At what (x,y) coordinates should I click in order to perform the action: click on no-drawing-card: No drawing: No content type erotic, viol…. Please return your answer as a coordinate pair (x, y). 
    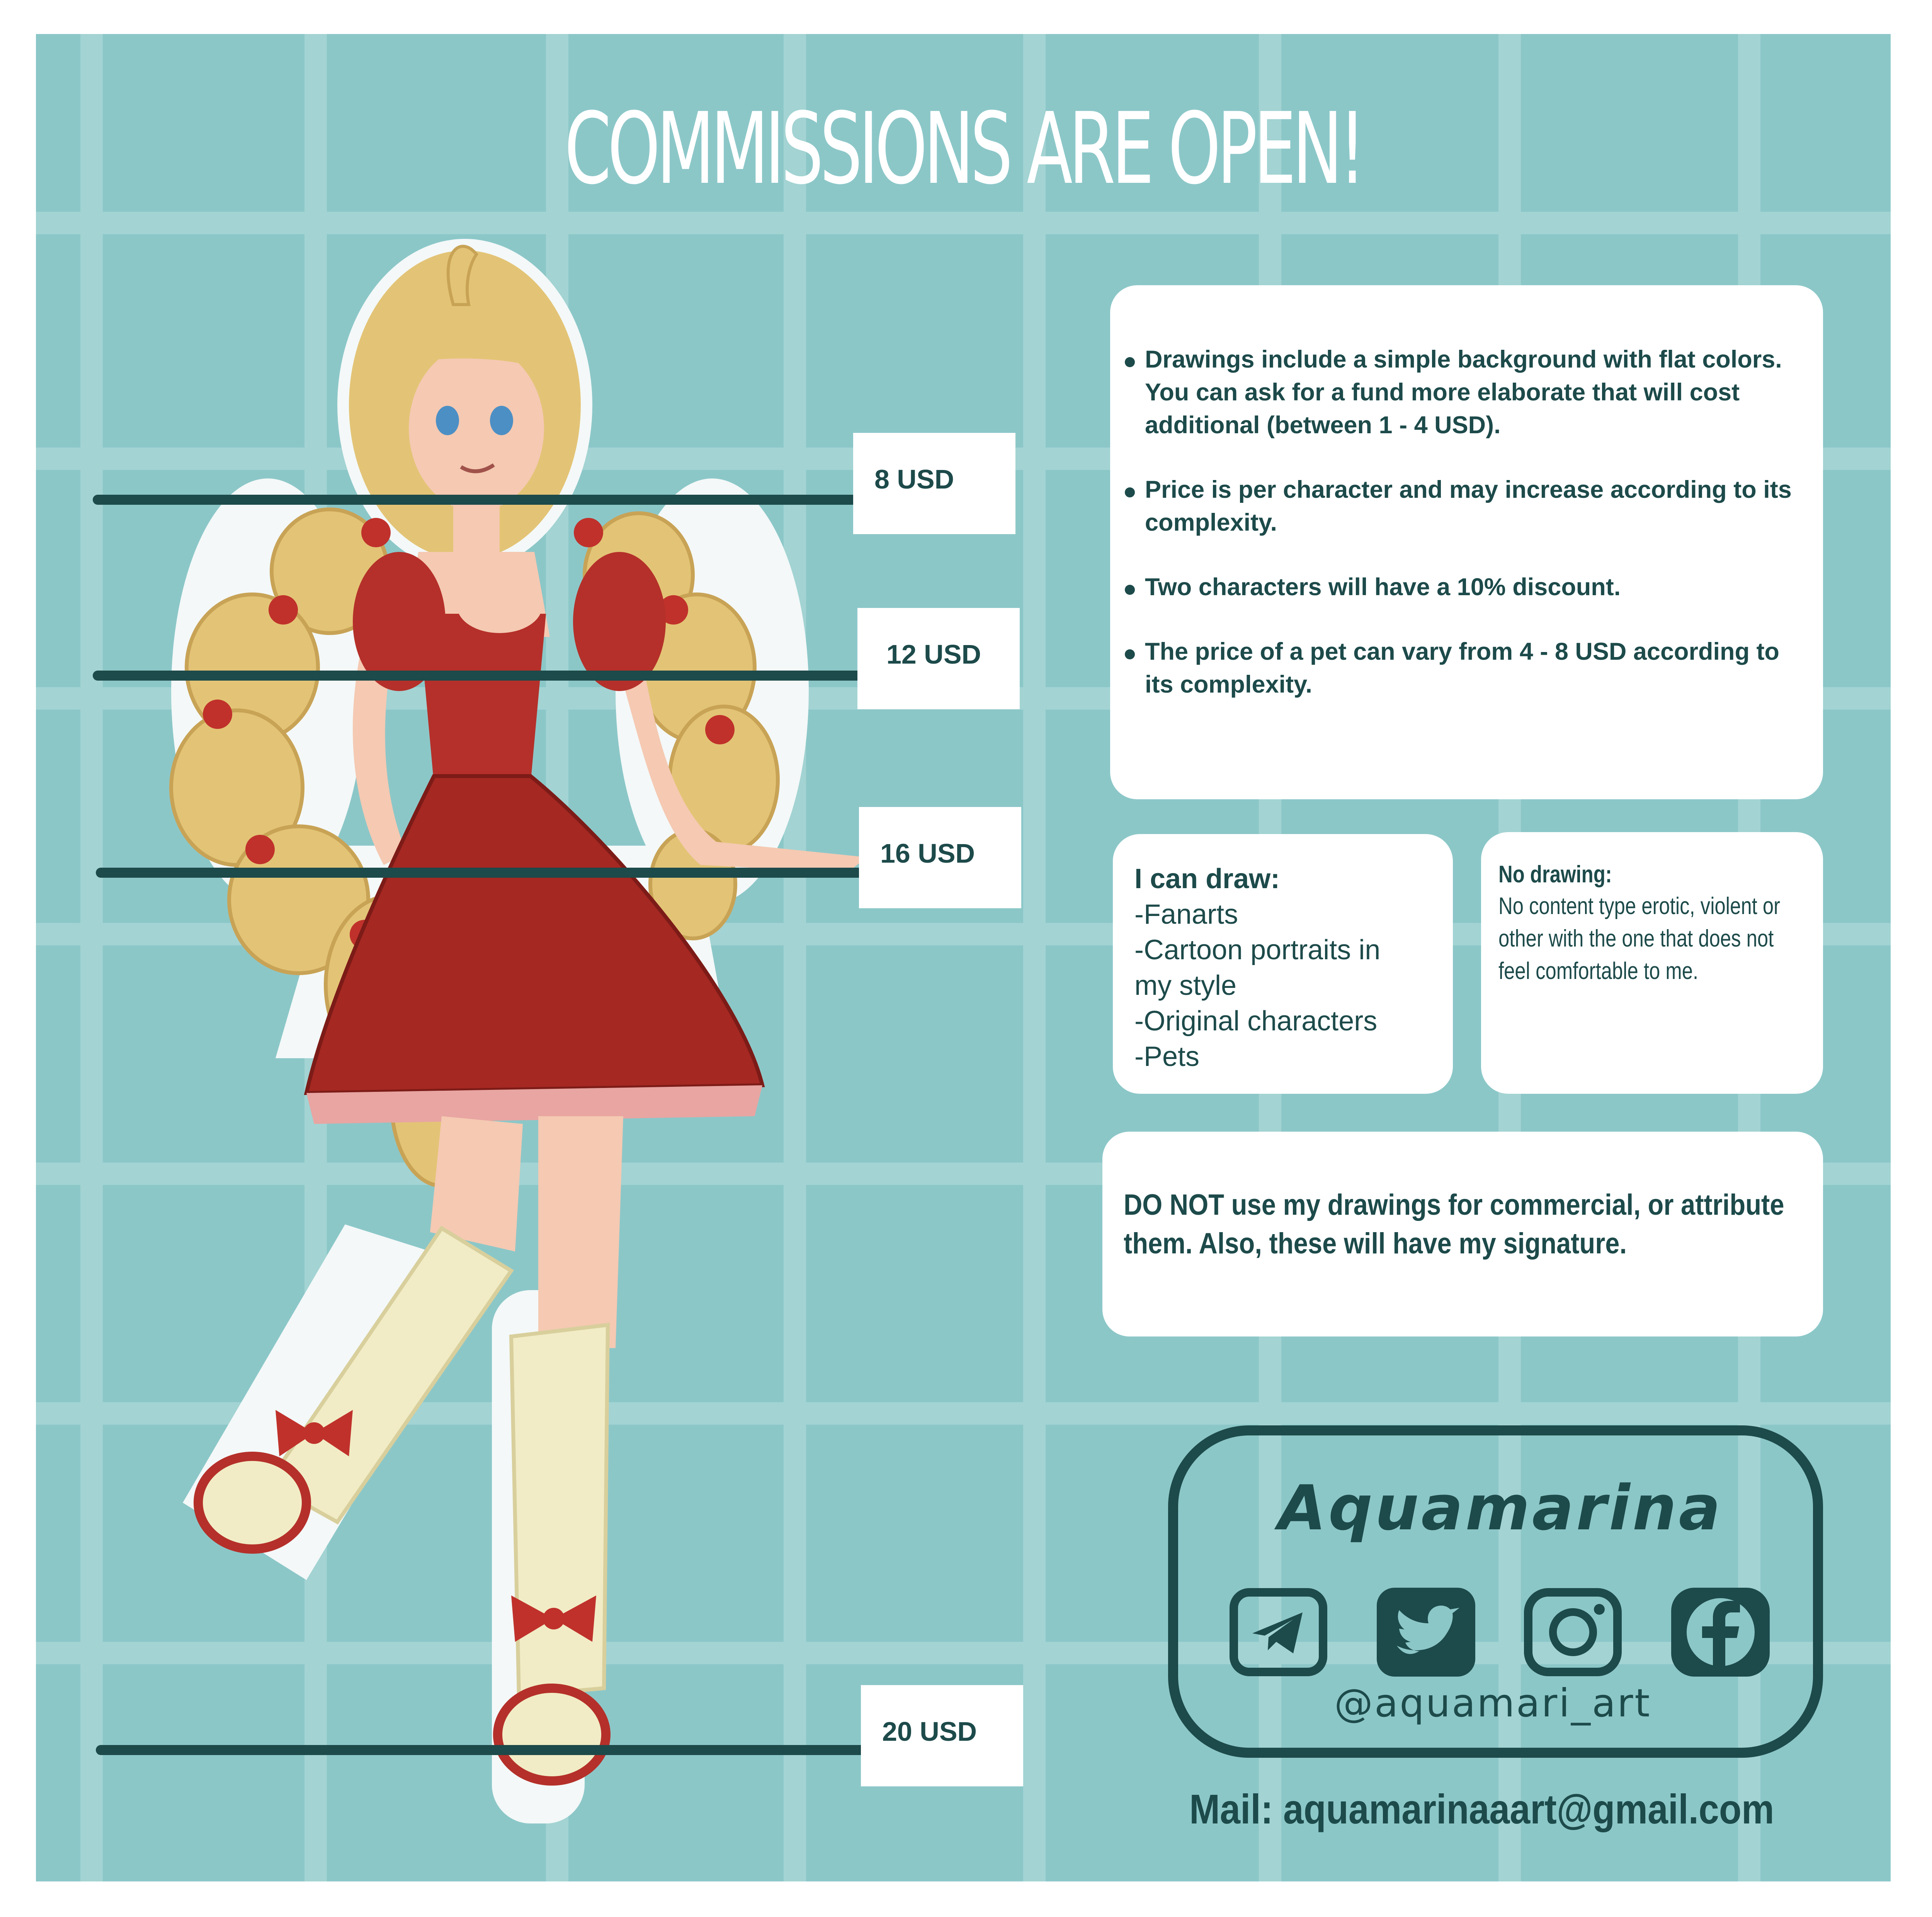
    Looking at the image, I should click on (1652, 963).